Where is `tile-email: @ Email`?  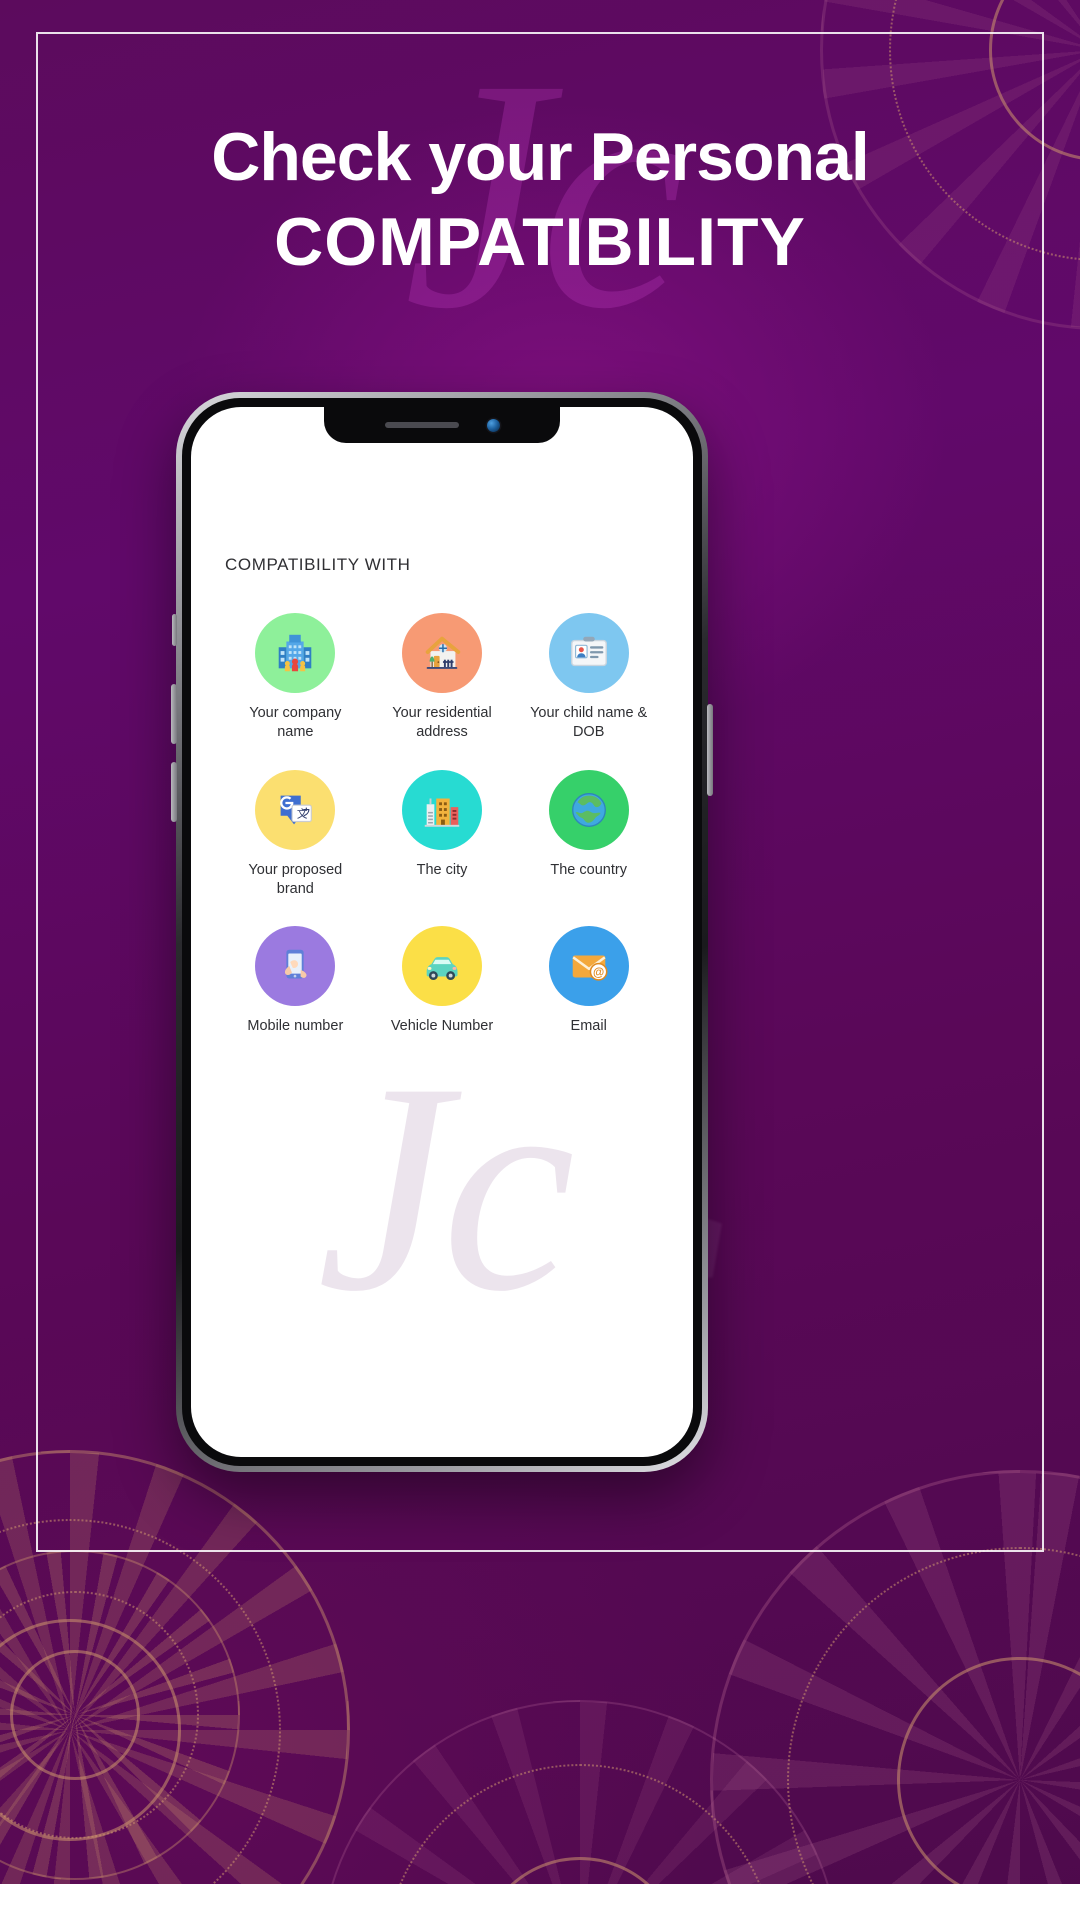
tile-email: @ Email is located at coordinates (588, 981).